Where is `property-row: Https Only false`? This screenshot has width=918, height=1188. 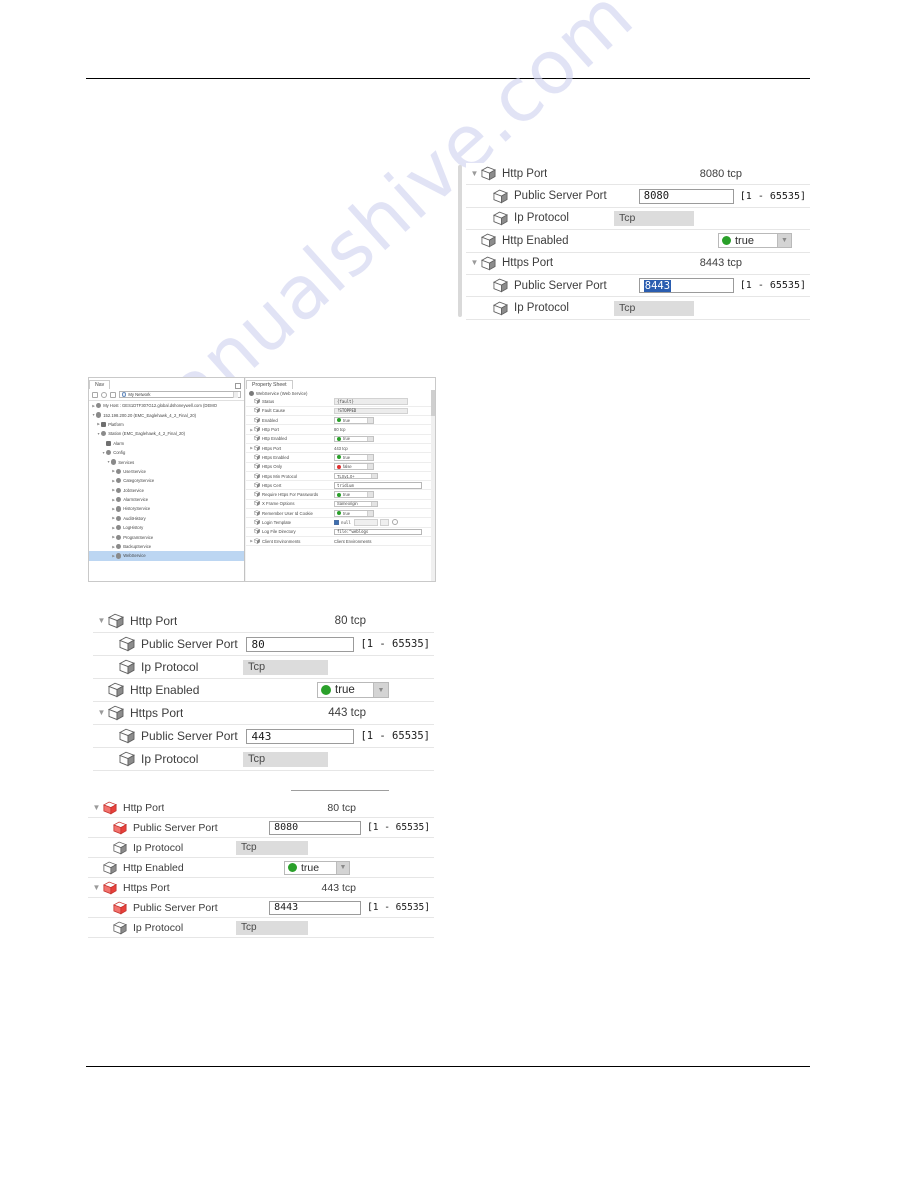 property-row: Https Only false is located at coordinates (340, 467).